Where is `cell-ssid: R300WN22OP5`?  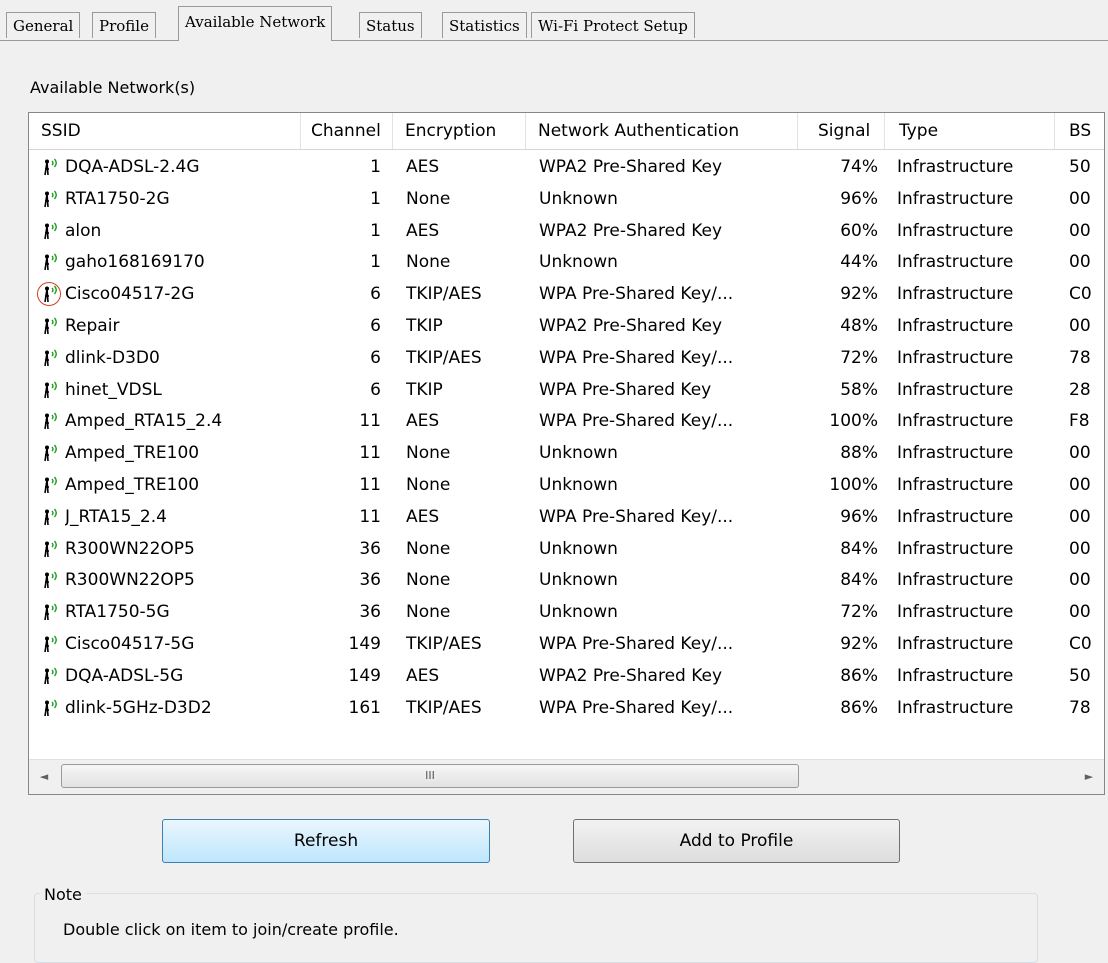 cell-ssid: R300WN22OP5 is located at coordinates (130, 548).